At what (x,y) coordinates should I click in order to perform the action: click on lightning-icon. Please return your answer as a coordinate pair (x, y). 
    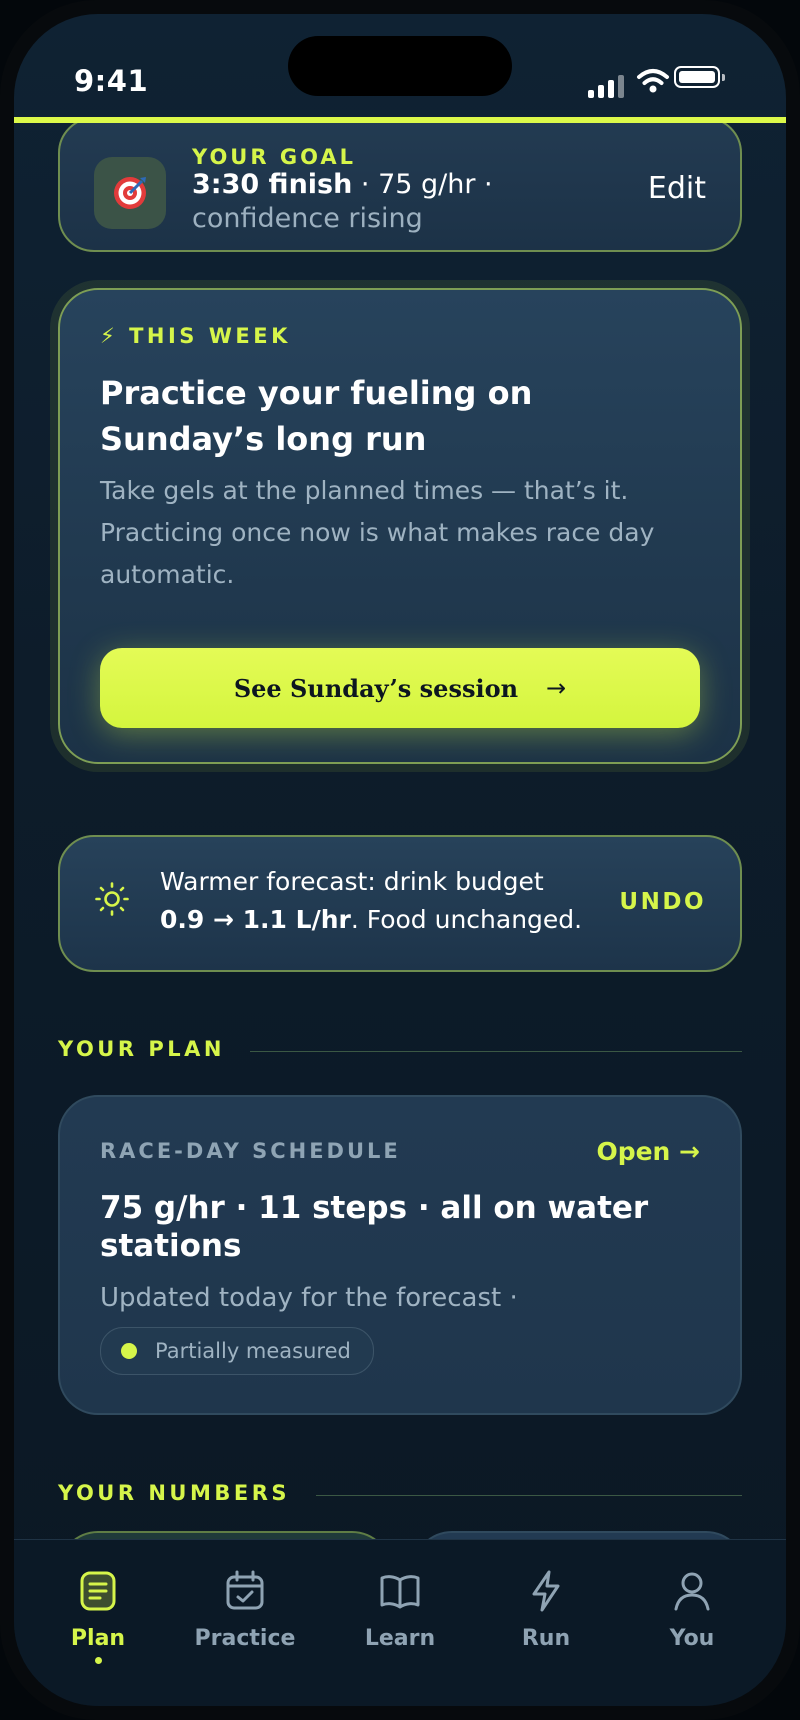
    Looking at the image, I should click on (546, 1591).